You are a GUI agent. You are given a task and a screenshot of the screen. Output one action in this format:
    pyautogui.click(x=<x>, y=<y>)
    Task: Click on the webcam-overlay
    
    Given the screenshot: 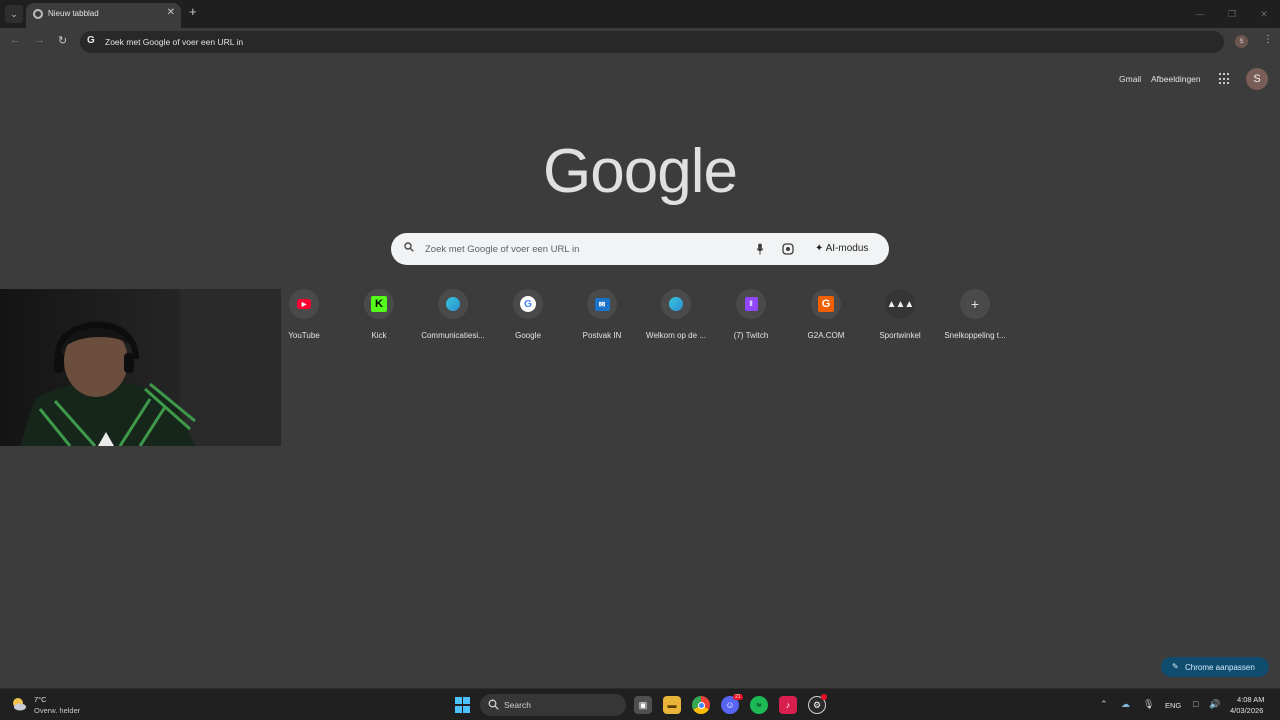 What is the action you would take?
    pyautogui.click(x=140, y=367)
    